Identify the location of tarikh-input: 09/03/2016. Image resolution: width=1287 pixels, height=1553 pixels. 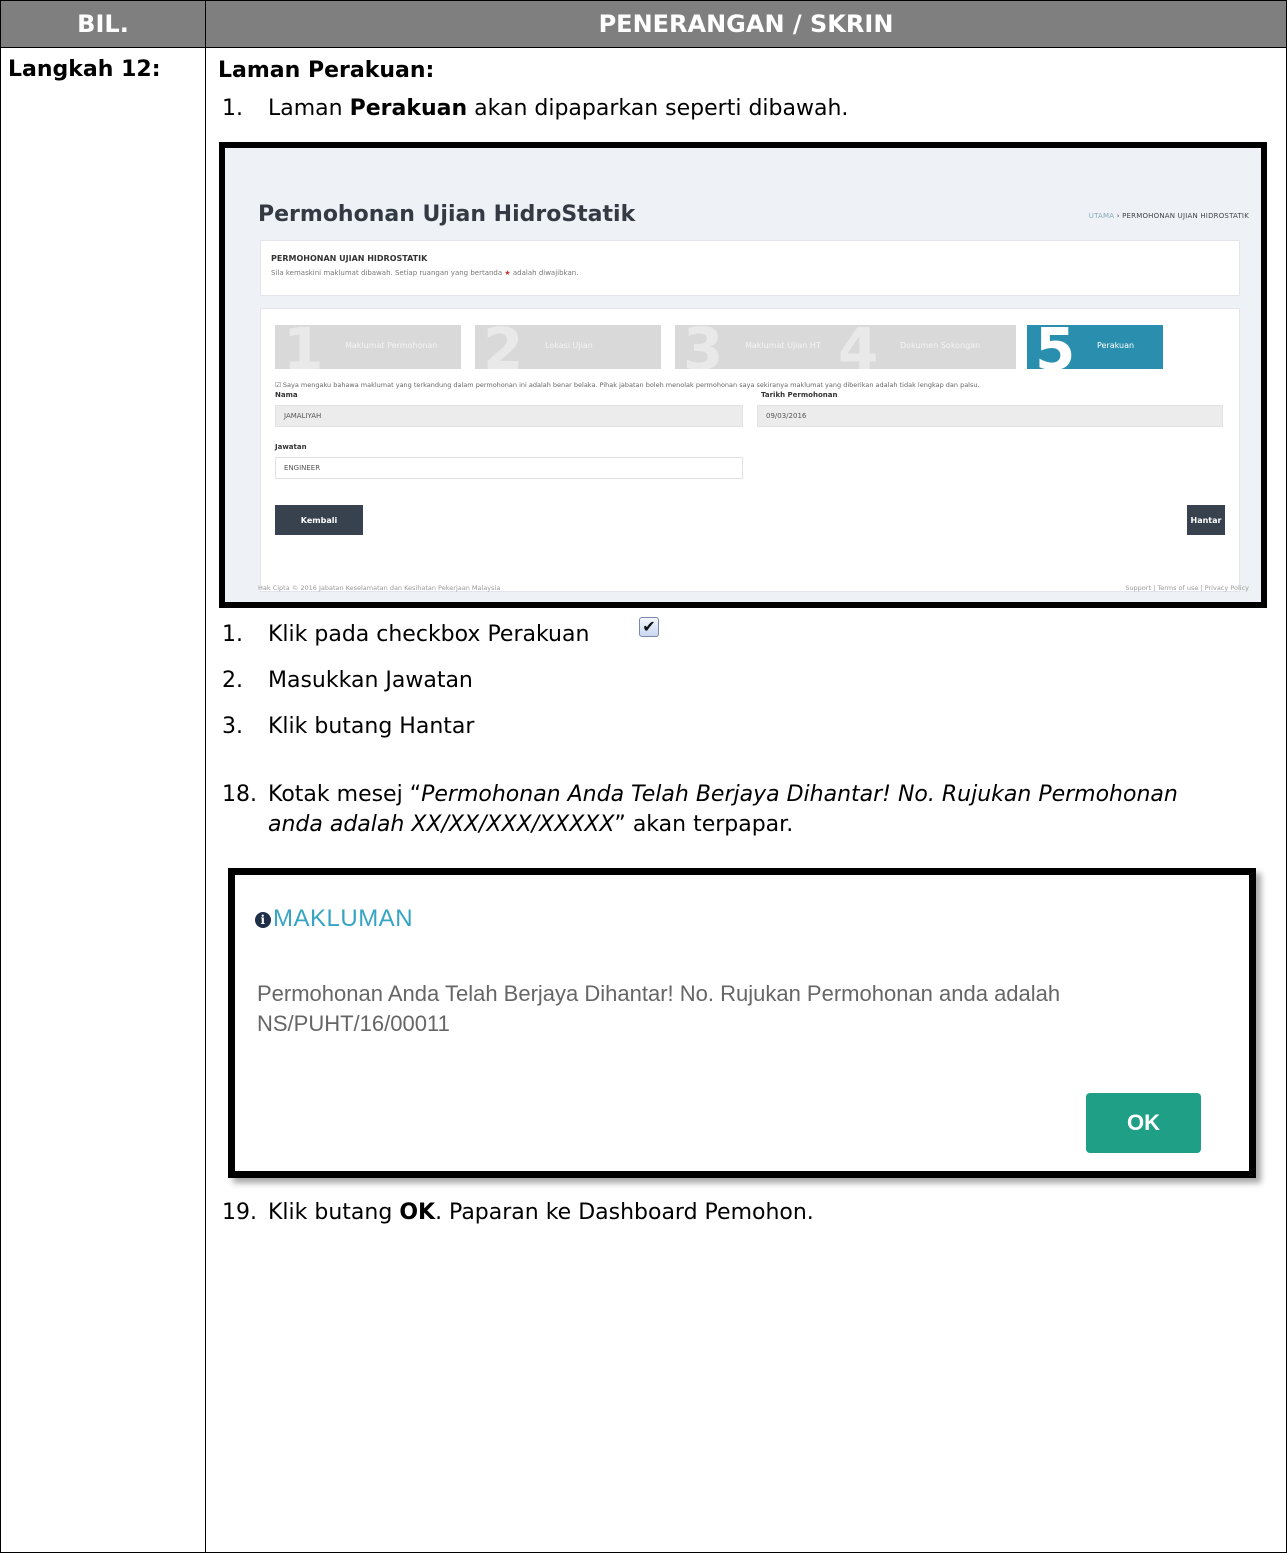
(990, 416).